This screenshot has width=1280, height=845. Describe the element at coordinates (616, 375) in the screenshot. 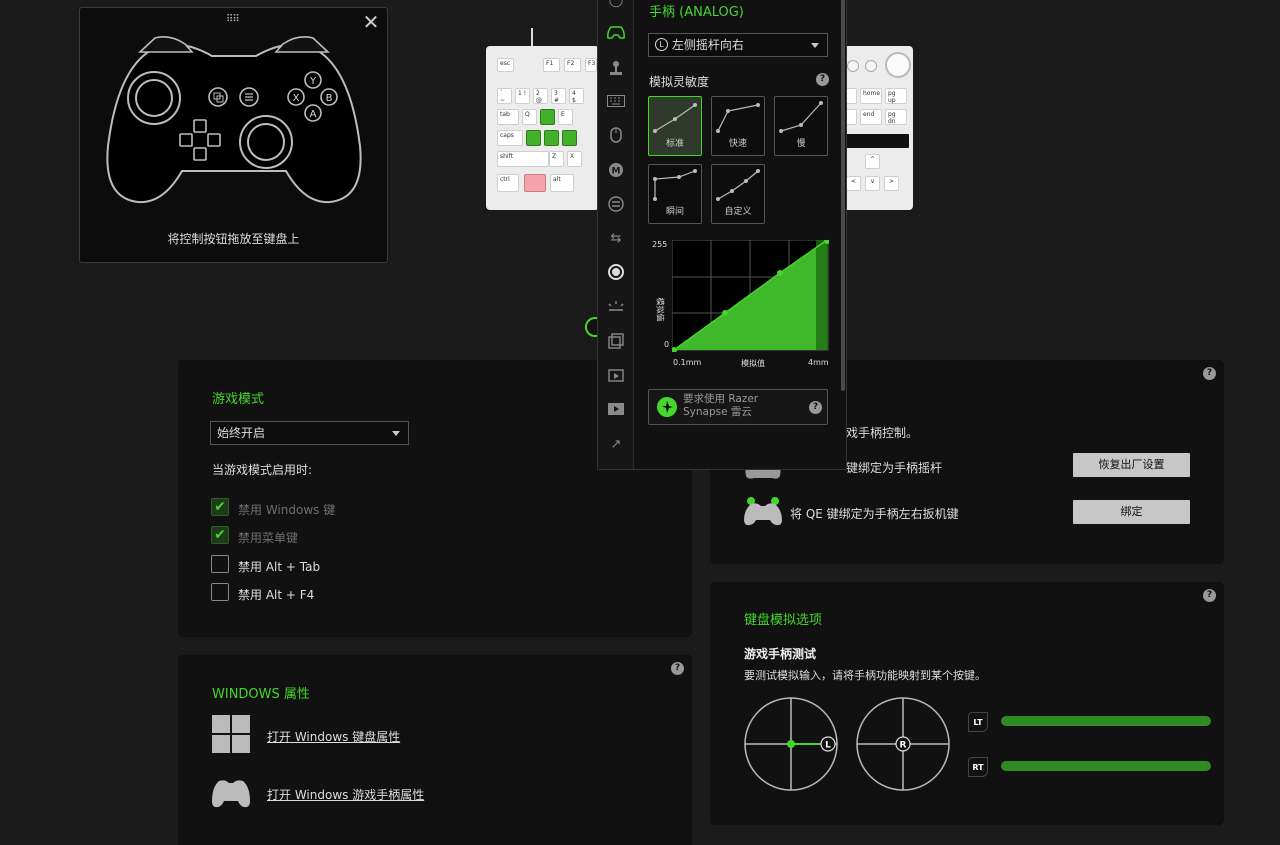

I see `multimedia-icon` at that location.